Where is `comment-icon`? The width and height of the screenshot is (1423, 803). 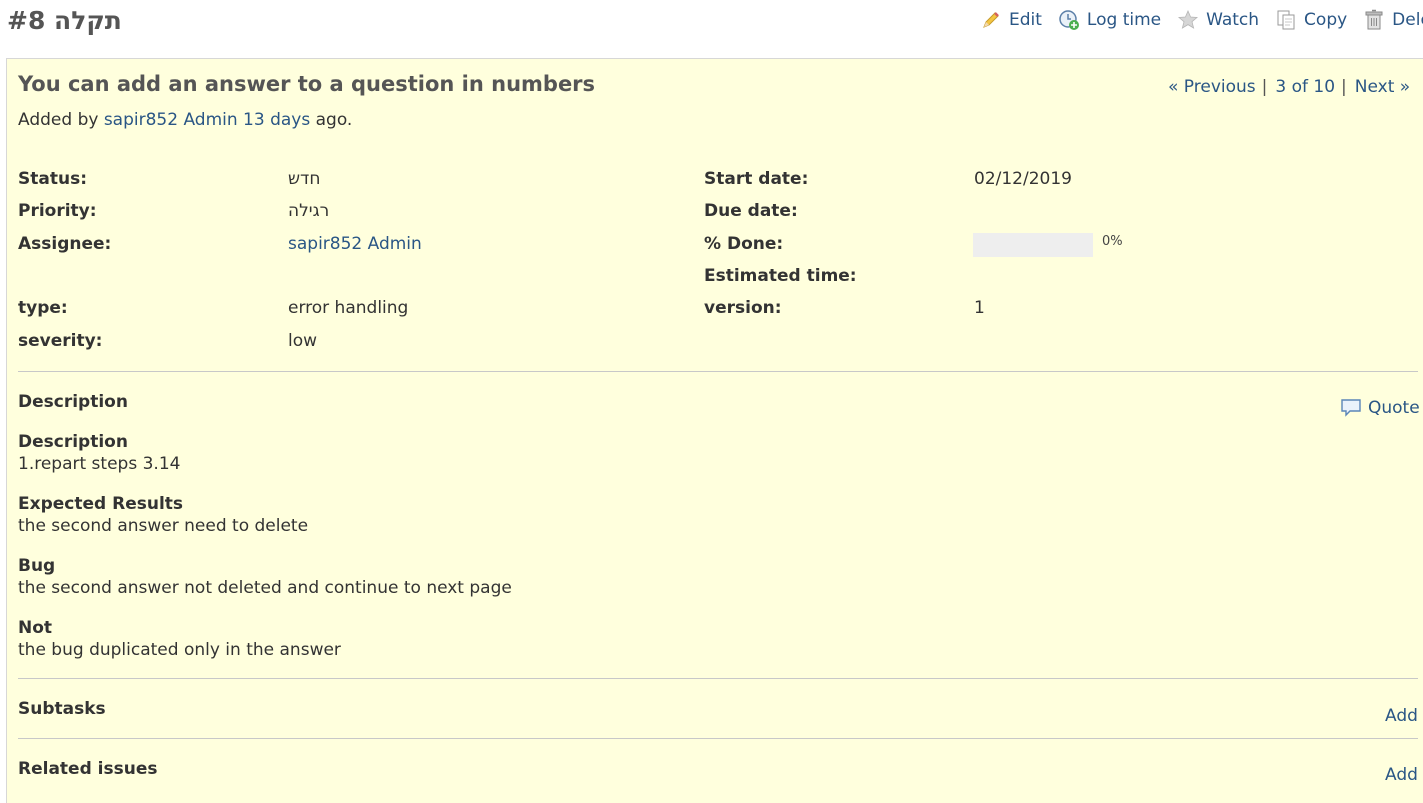 comment-icon is located at coordinates (1351, 408).